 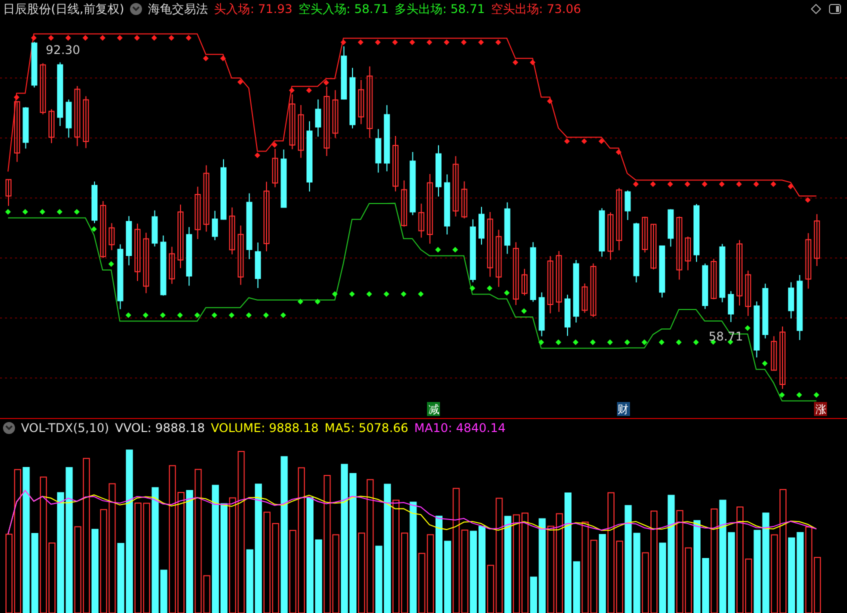 I want to click on high-price-label: 92.30, so click(x=63, y=49).